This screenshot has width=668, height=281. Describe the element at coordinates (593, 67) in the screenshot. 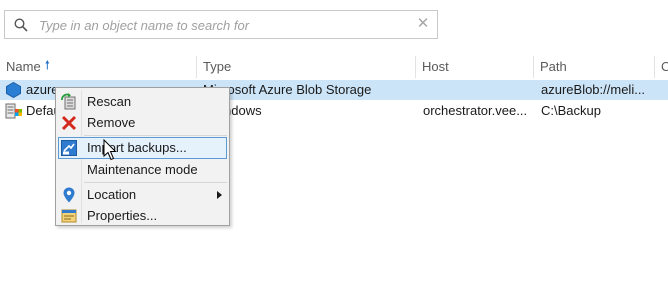

I see `column-header-path: Path` at that location.